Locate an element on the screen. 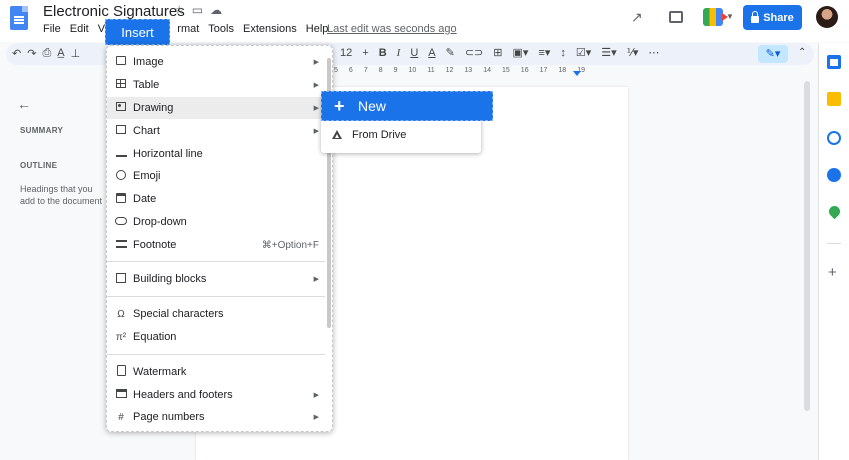 This screenshot has width=849, height=460. move-folder-icon: ▭ is located at coordinates (197, 10).